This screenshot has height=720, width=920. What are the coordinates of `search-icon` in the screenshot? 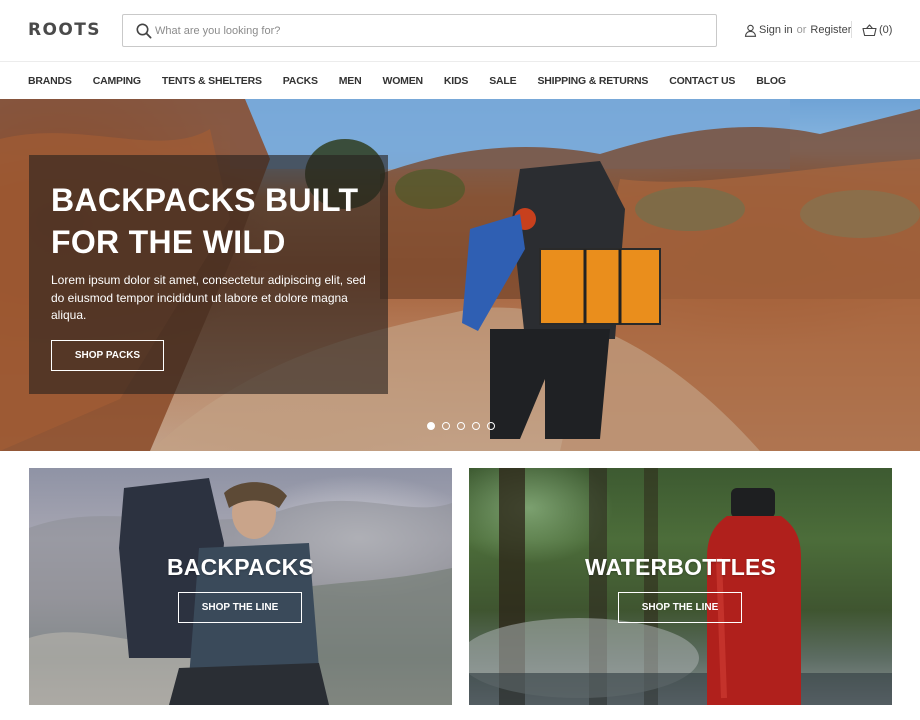 It's located at (144, 31).